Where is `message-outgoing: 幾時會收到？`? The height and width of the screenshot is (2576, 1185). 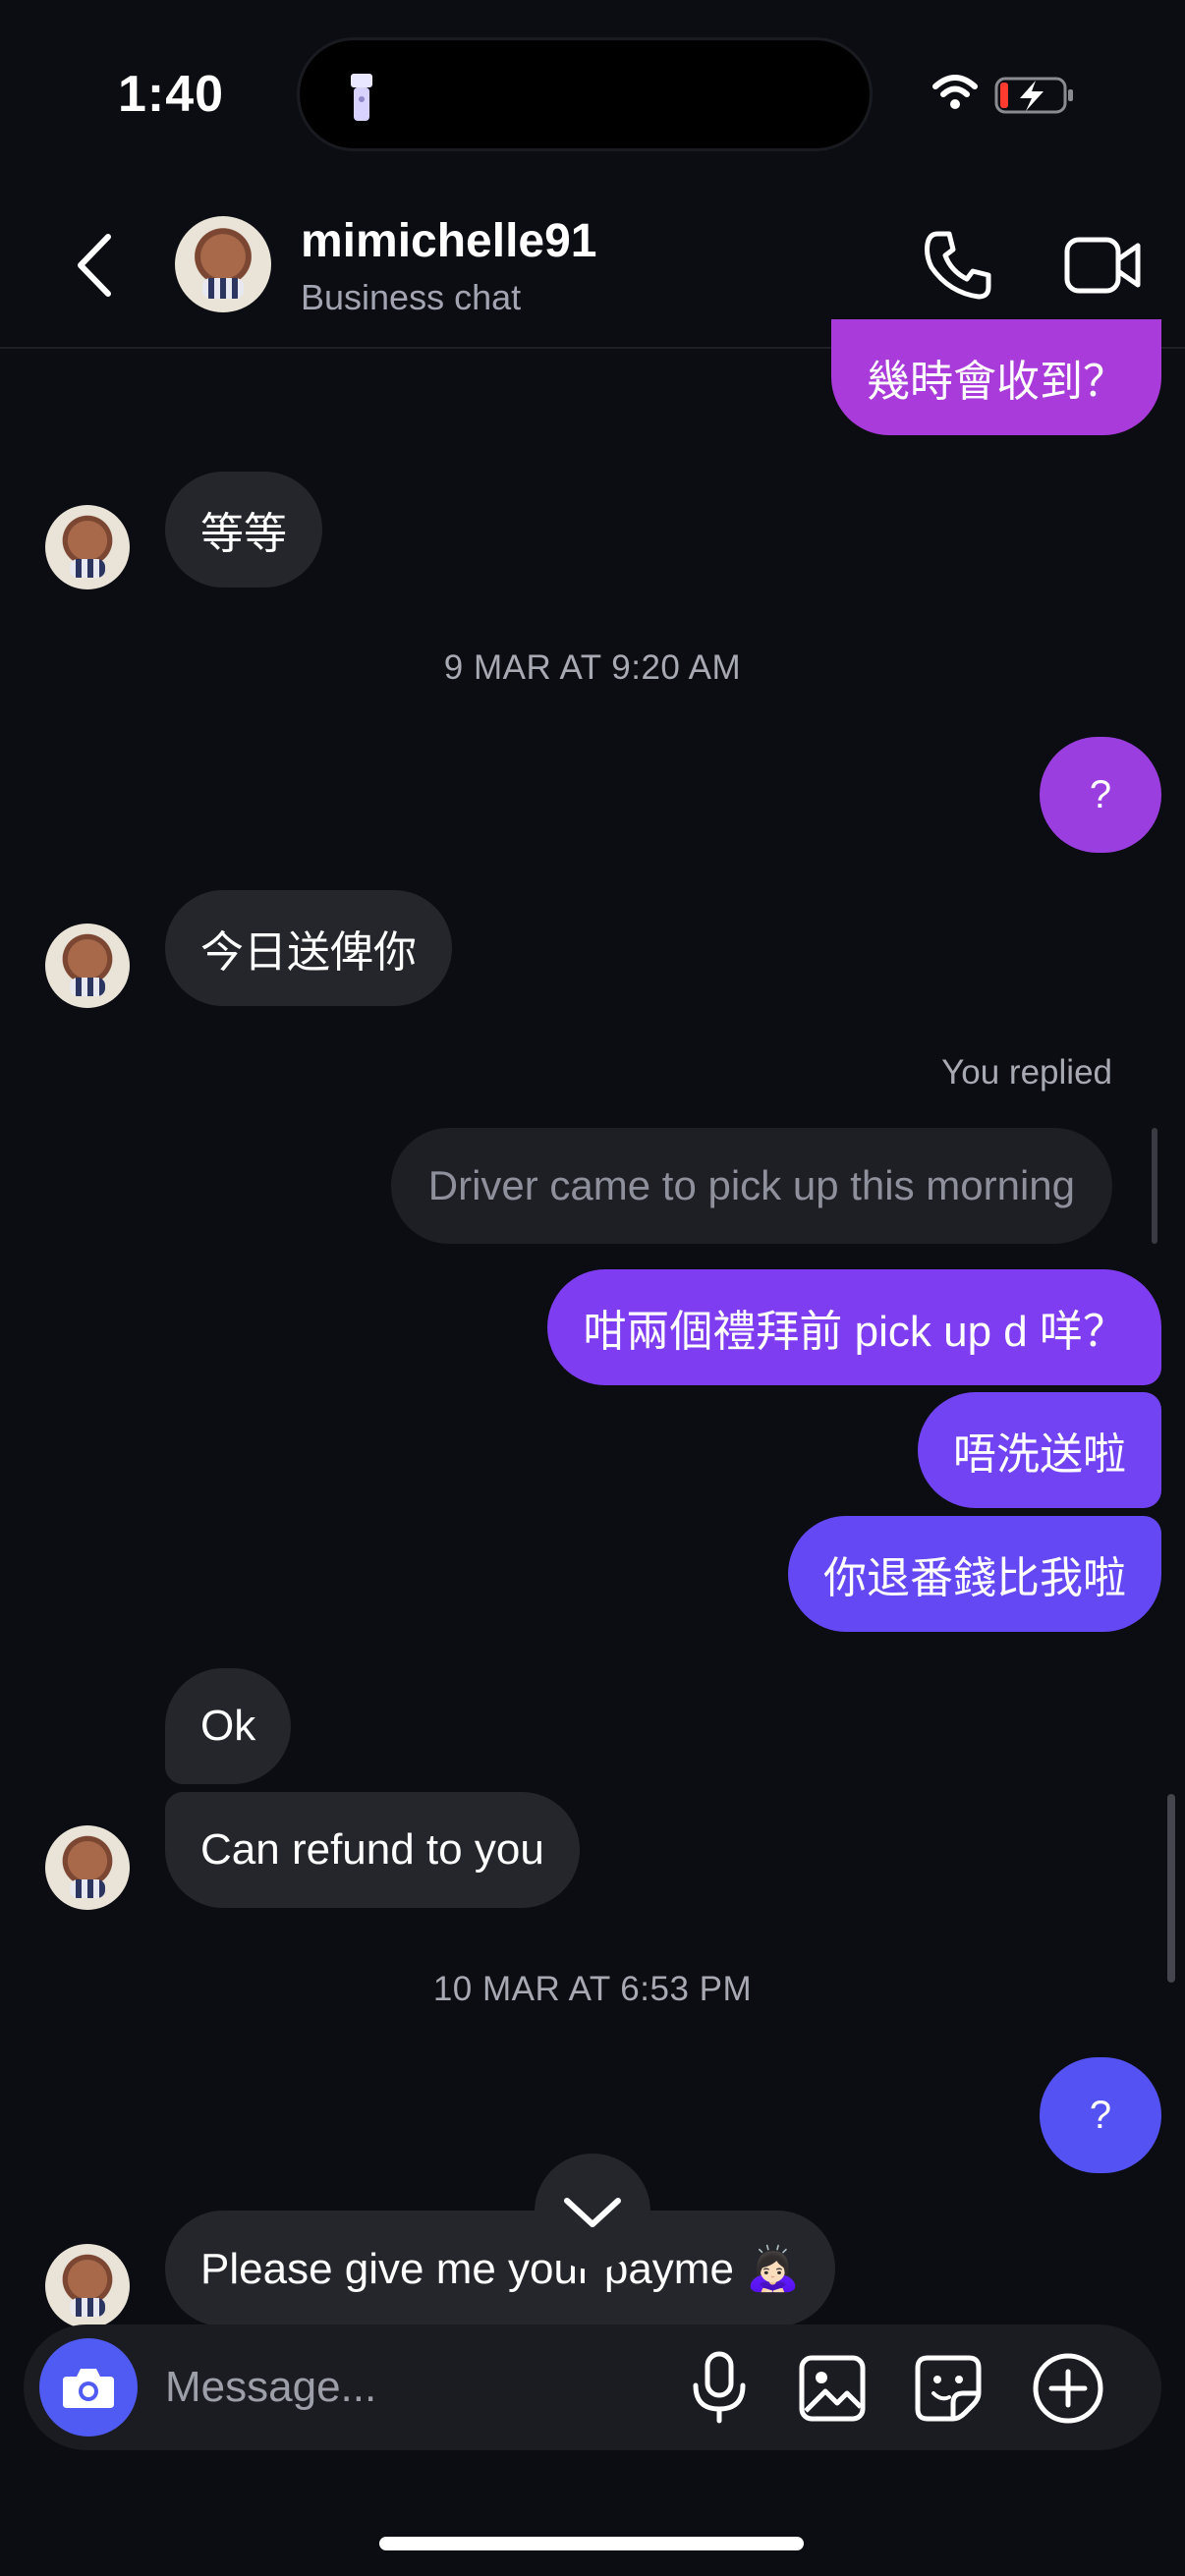 message-outgoing: 幾時會收到？ is located at coordinates (996, 377).